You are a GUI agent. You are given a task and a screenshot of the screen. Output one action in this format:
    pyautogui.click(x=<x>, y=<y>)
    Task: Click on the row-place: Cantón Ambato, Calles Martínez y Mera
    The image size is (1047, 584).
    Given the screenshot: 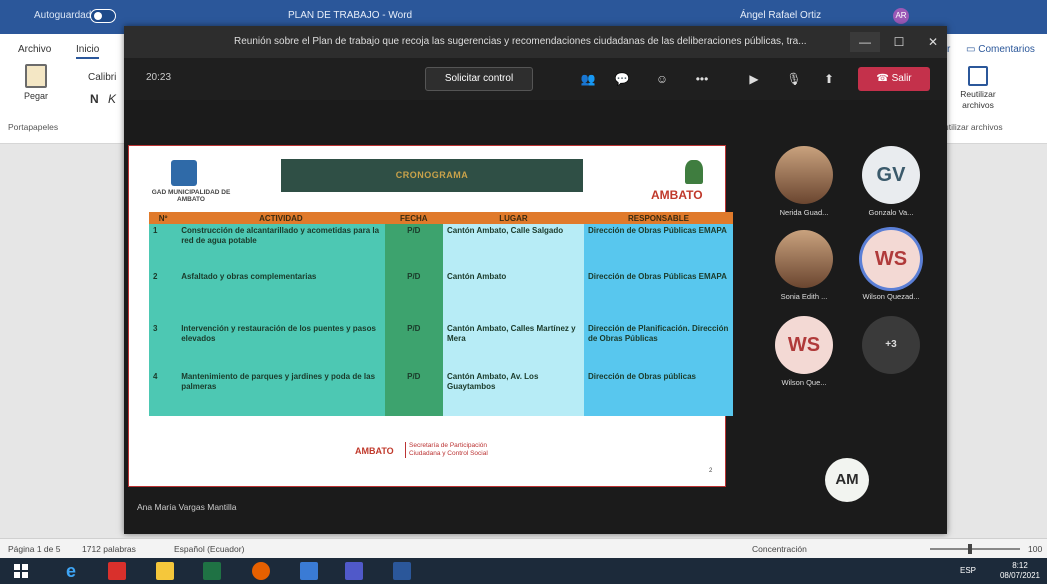 What is the action you would take?
    pyautogui.click(x=513, y=346)
    